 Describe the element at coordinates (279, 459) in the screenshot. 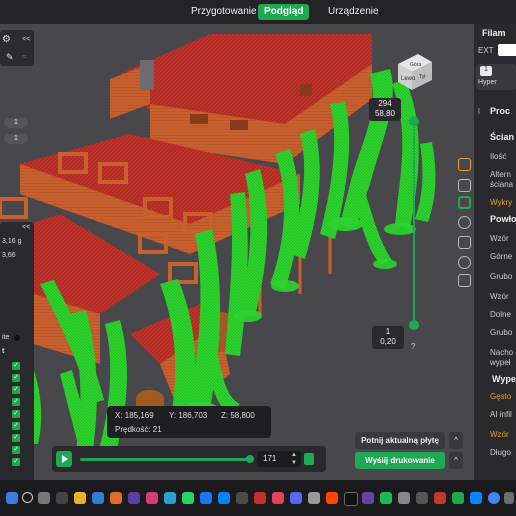

I see `layer-number-input: 171 ▲ ▼` at that location.